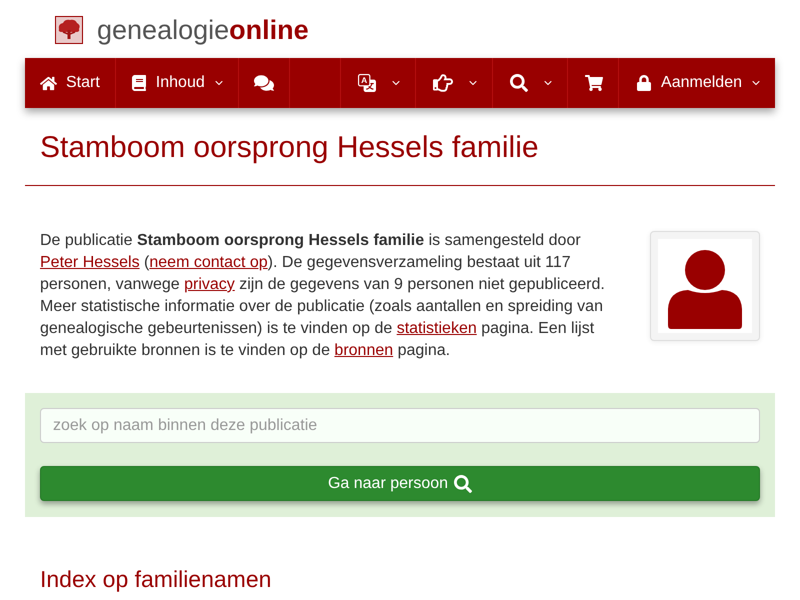  Describe the element at coordinates (443, 83) in the screenshot. I see `pointing-hand-icon` at that location.